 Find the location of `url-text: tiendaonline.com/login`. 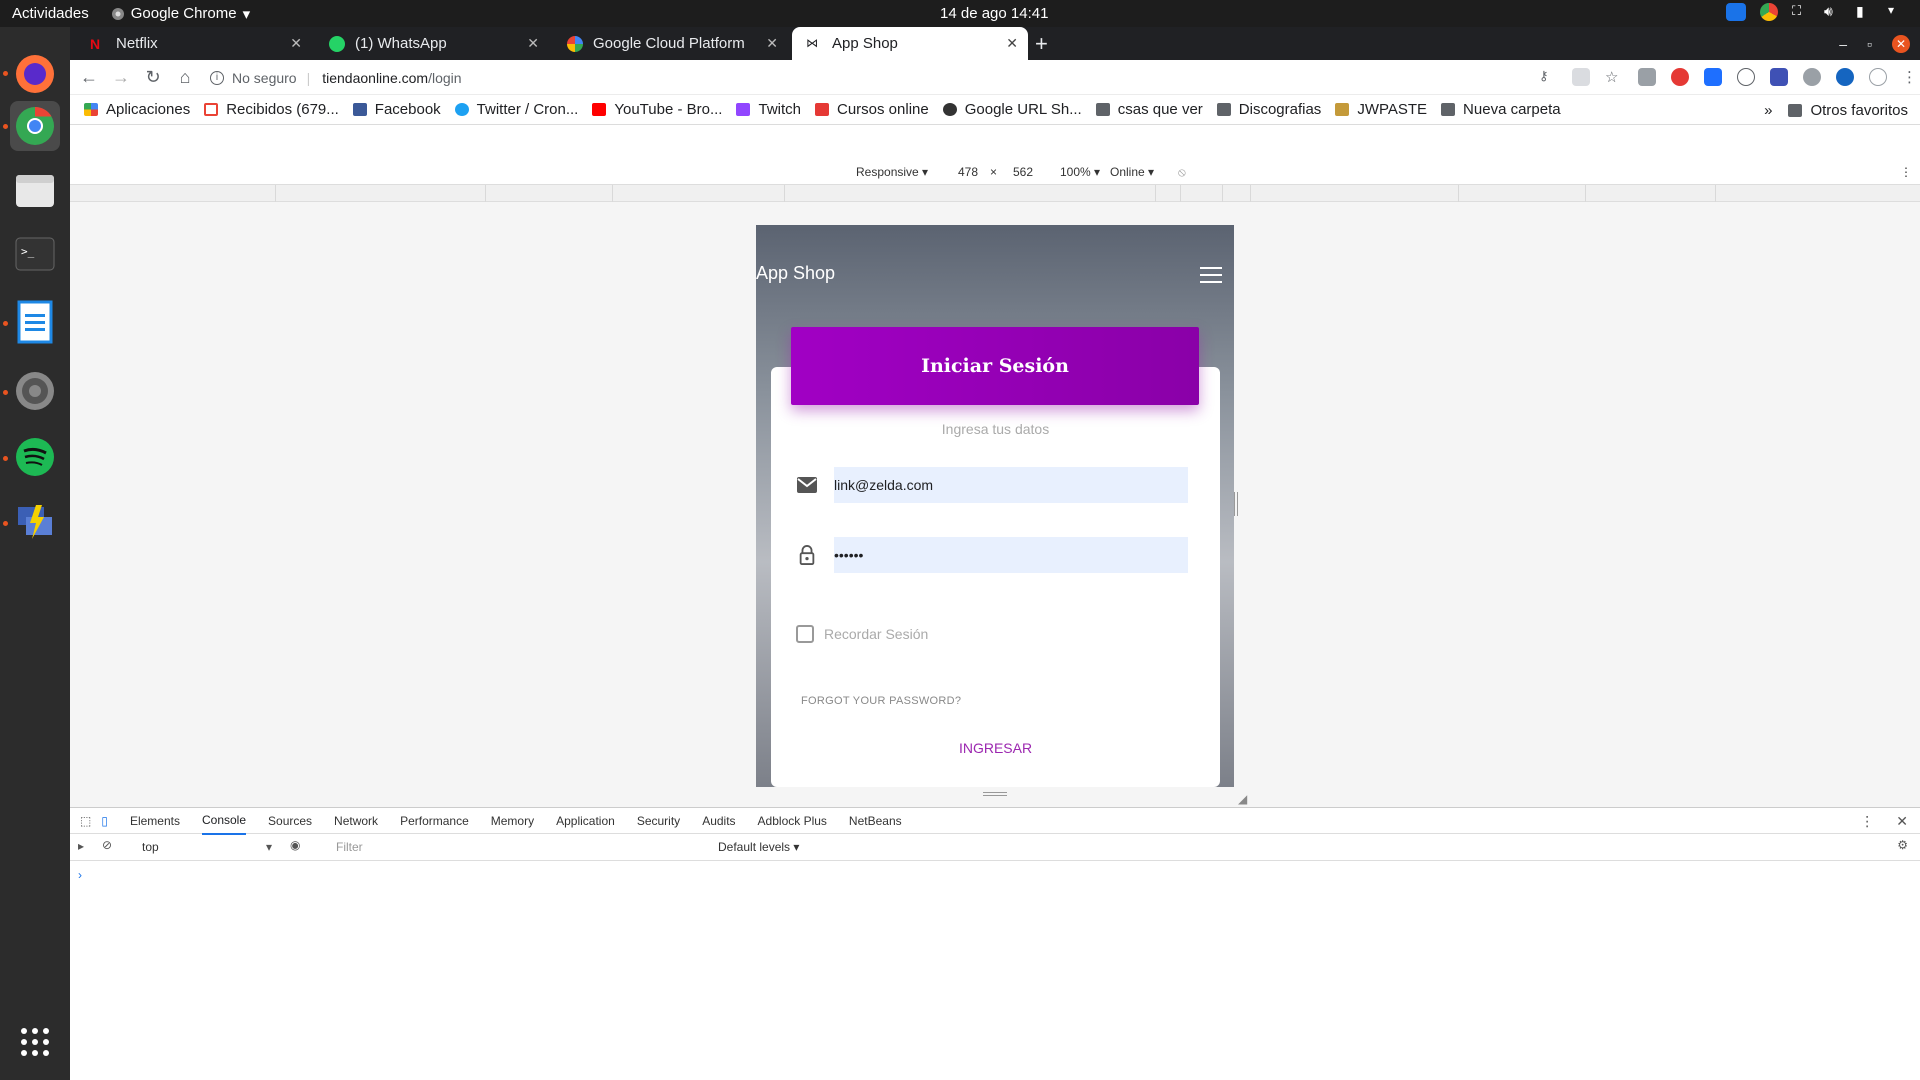

url-text: tiendaonline.com/login is located at coordinates (391, 78).